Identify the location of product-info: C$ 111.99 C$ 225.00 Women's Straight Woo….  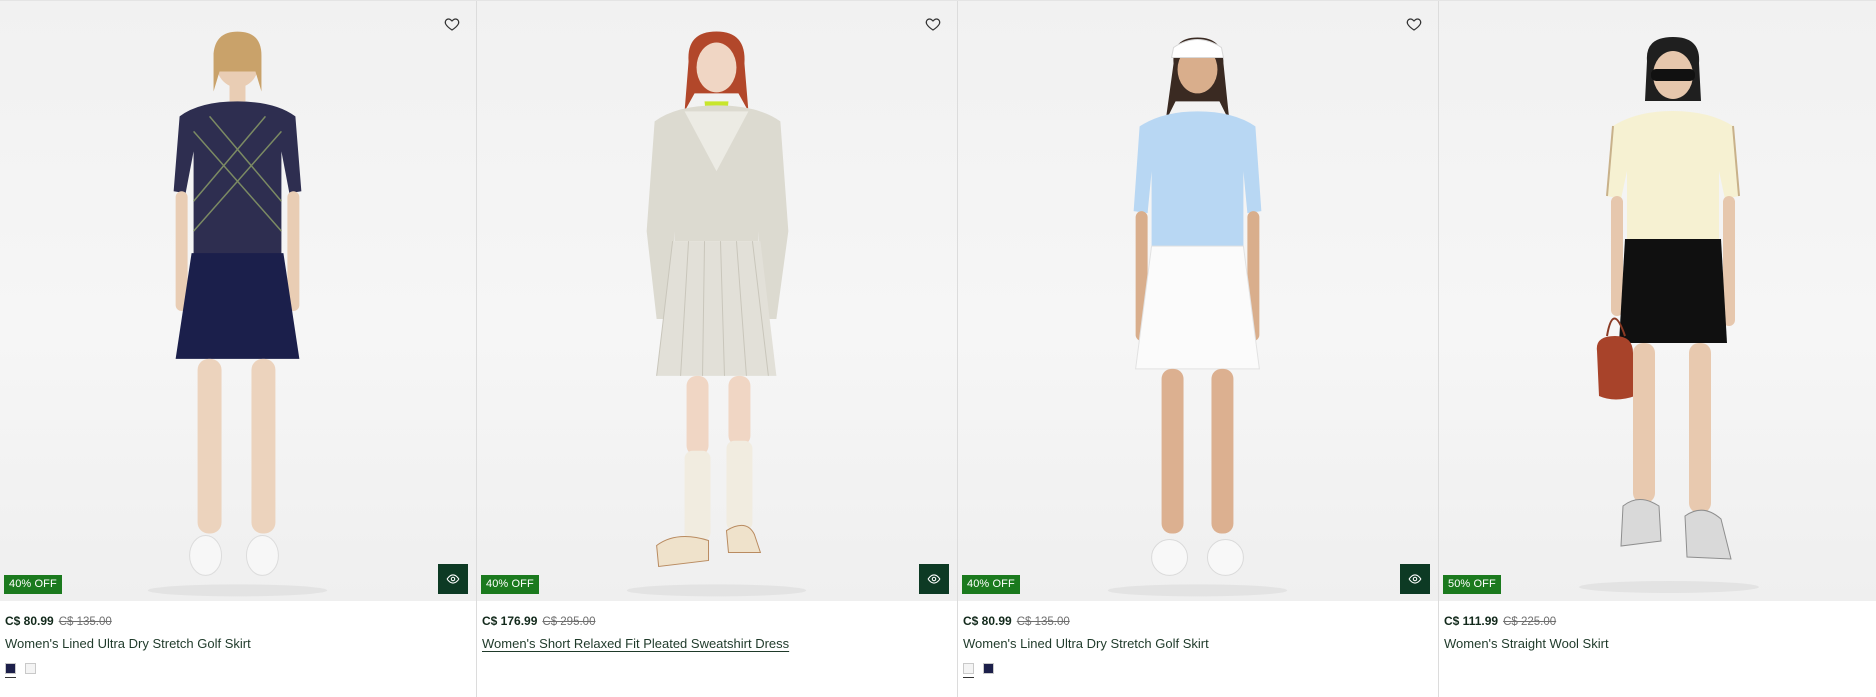
(1657, 627).